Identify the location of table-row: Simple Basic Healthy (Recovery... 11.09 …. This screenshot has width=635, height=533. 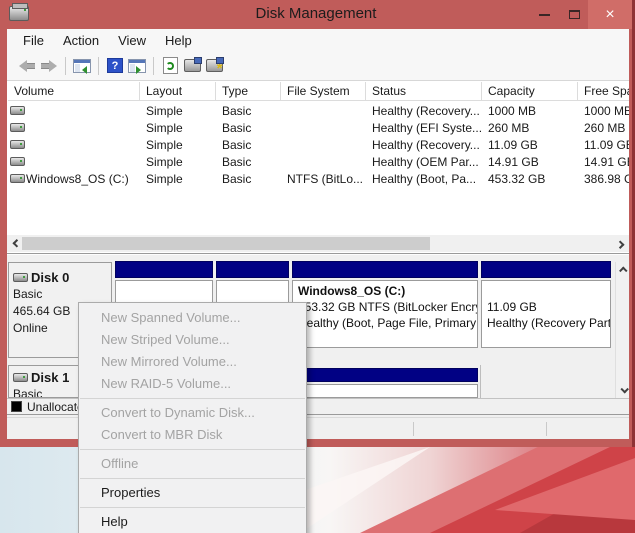
(318, 145).